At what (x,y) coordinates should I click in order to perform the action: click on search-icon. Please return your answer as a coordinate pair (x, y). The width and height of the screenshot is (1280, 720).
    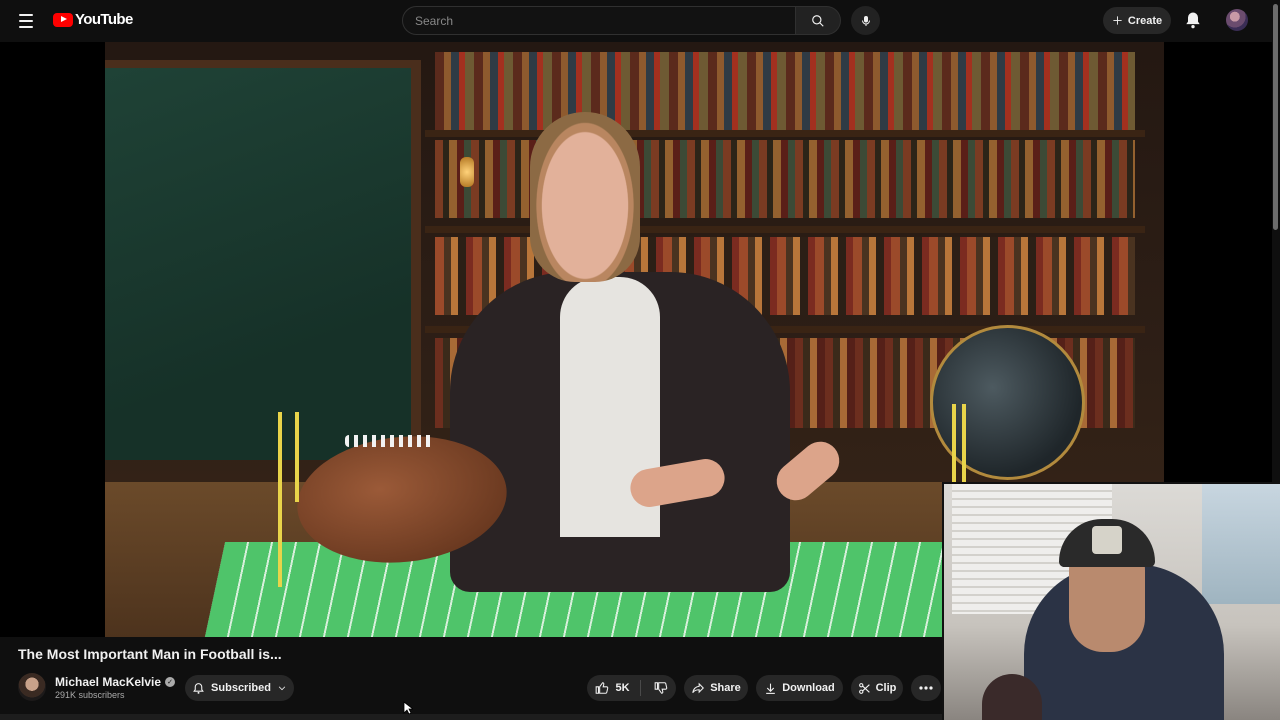
    Looking at the image, I should click on (818, 20).